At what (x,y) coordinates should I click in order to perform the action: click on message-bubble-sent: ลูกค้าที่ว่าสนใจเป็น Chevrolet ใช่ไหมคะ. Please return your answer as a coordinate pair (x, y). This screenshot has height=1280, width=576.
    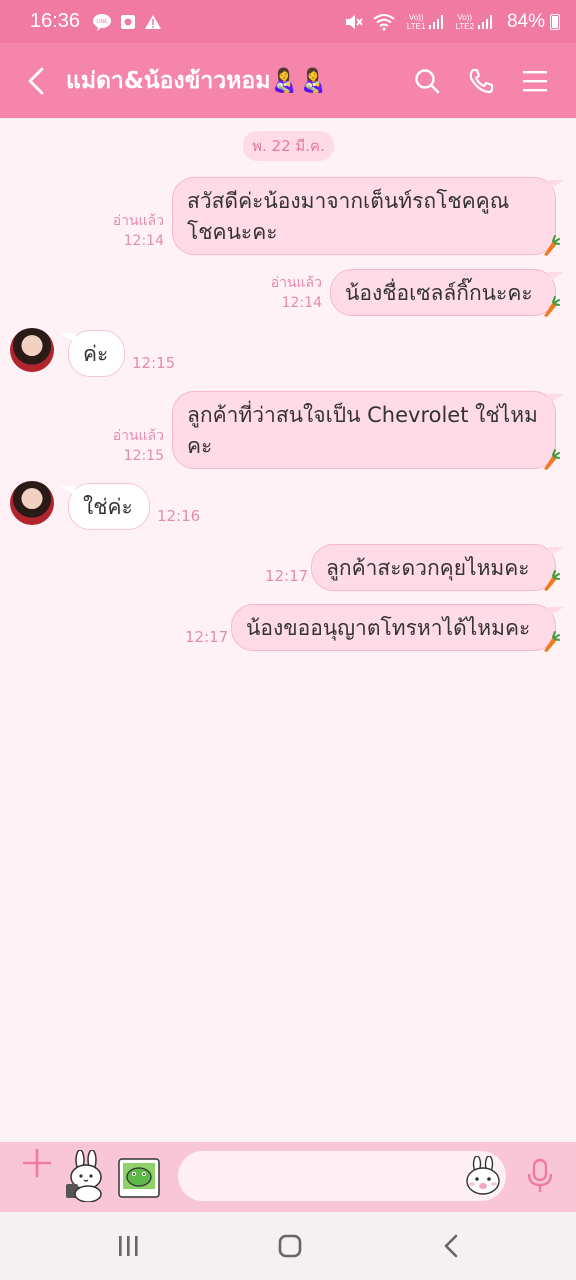
    Looking at the image, I should click on (368, 430).